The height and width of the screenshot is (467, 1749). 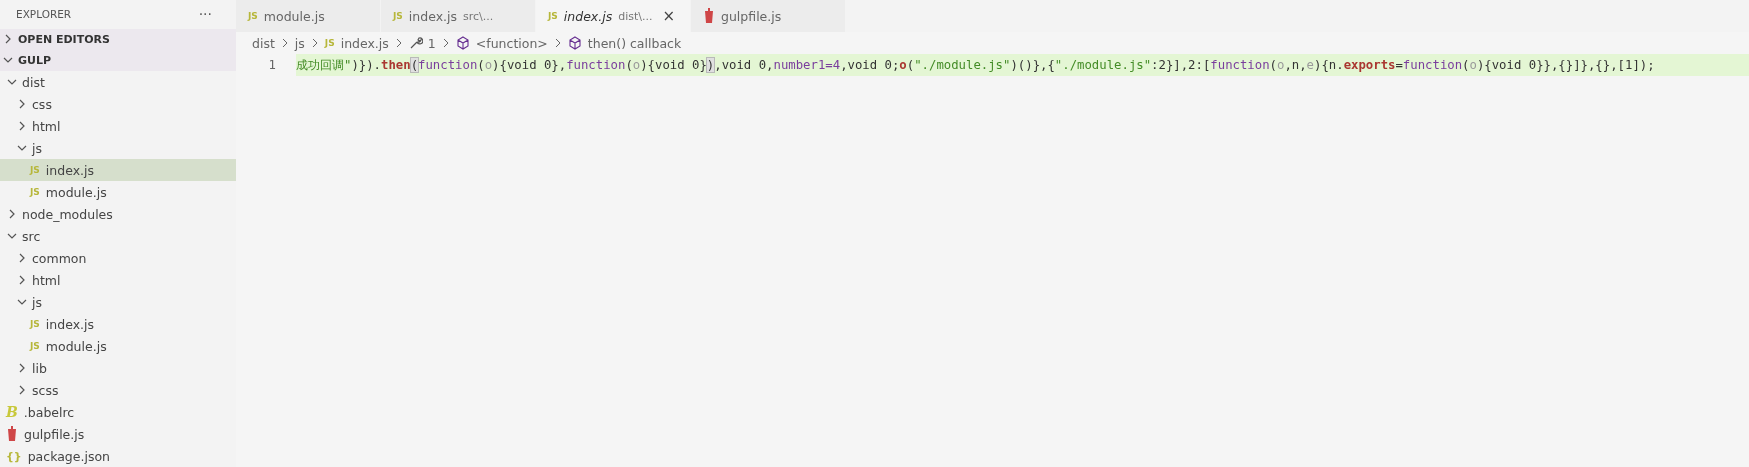 What do you see at coordinates (118, 258) in the screenshot?
I see `tree-row: common` at bounding box center [118, 258].